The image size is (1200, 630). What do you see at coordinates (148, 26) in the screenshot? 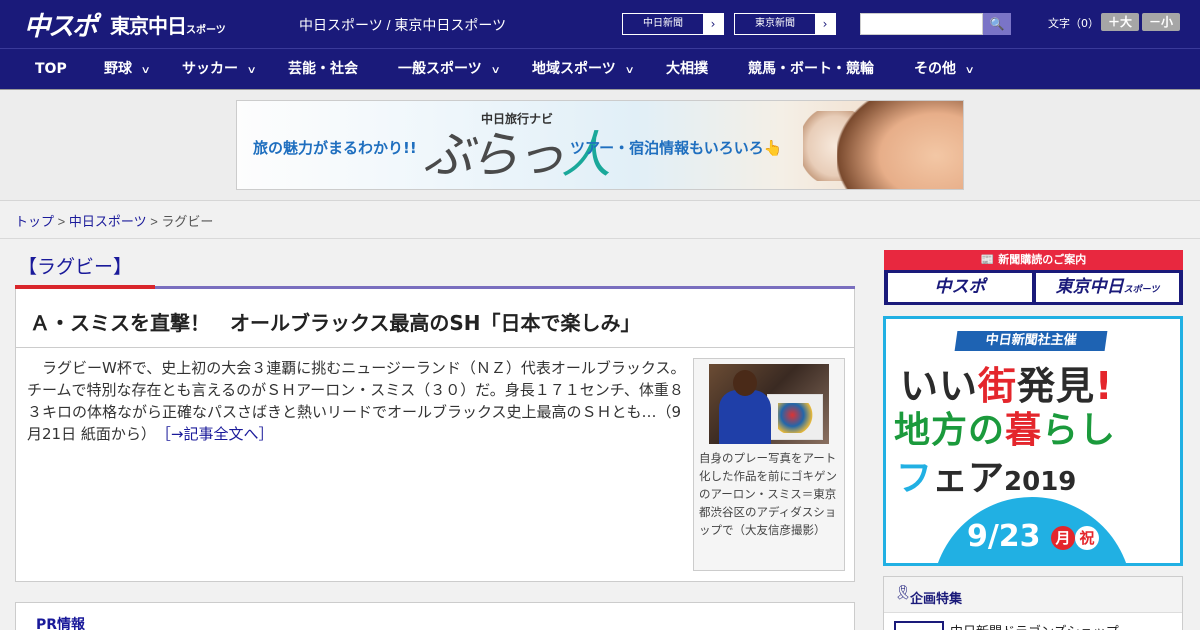
I see `tokyo-logo-text: 東京中日` at bounding box center [148, 26].